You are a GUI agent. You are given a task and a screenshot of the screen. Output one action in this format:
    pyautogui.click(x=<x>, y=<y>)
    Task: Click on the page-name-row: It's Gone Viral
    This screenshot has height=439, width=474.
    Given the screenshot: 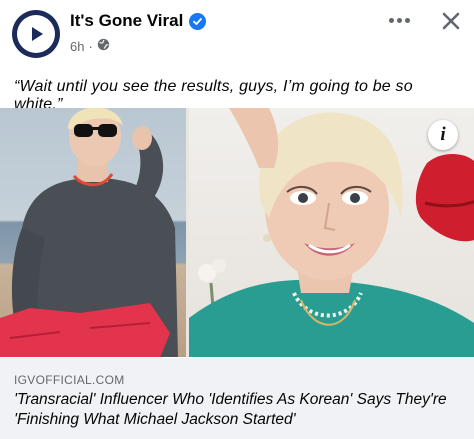 What is the action you would take?
    pyautogui.click(x=138, y=21)
    